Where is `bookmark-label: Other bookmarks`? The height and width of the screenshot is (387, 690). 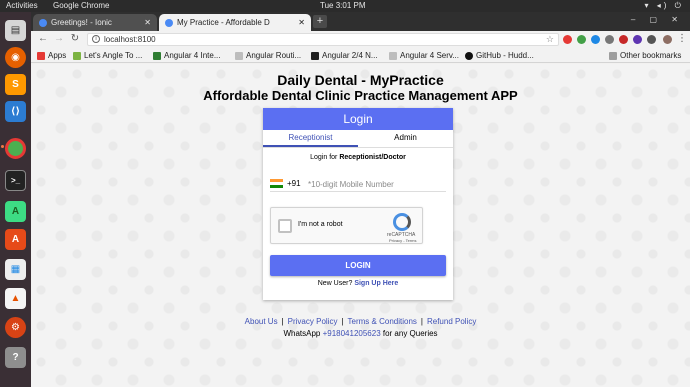
bookmark-label: Other bookmarks is located at coordinates (651, 55).